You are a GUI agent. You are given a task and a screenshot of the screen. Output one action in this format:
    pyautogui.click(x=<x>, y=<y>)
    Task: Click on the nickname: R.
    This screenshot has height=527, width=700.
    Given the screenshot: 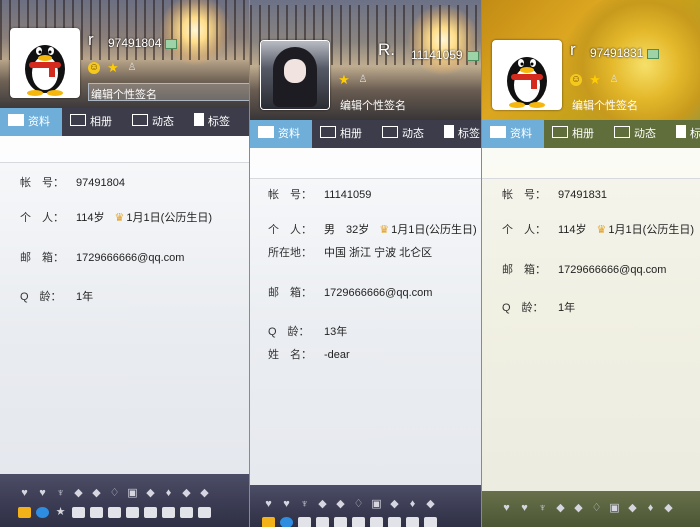 What is the action you would take?
    pyautogui.click(x=386, y=50)
    